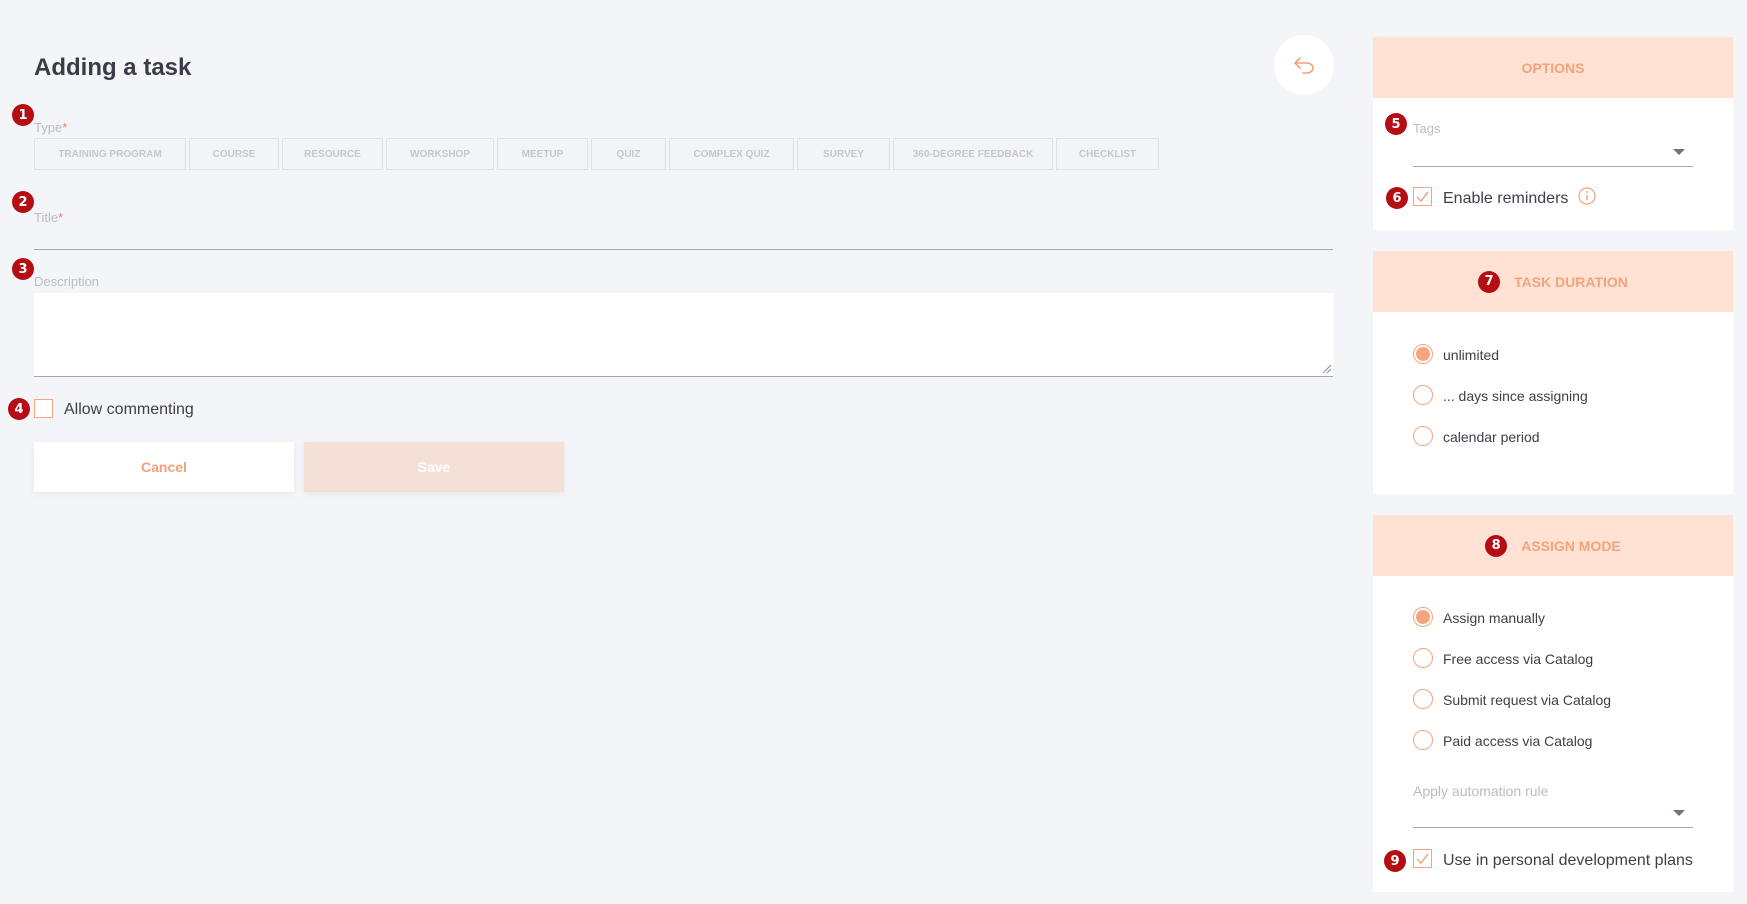  I want to click on enable-reminders-label: Enable reminders, so click(1506, 198).